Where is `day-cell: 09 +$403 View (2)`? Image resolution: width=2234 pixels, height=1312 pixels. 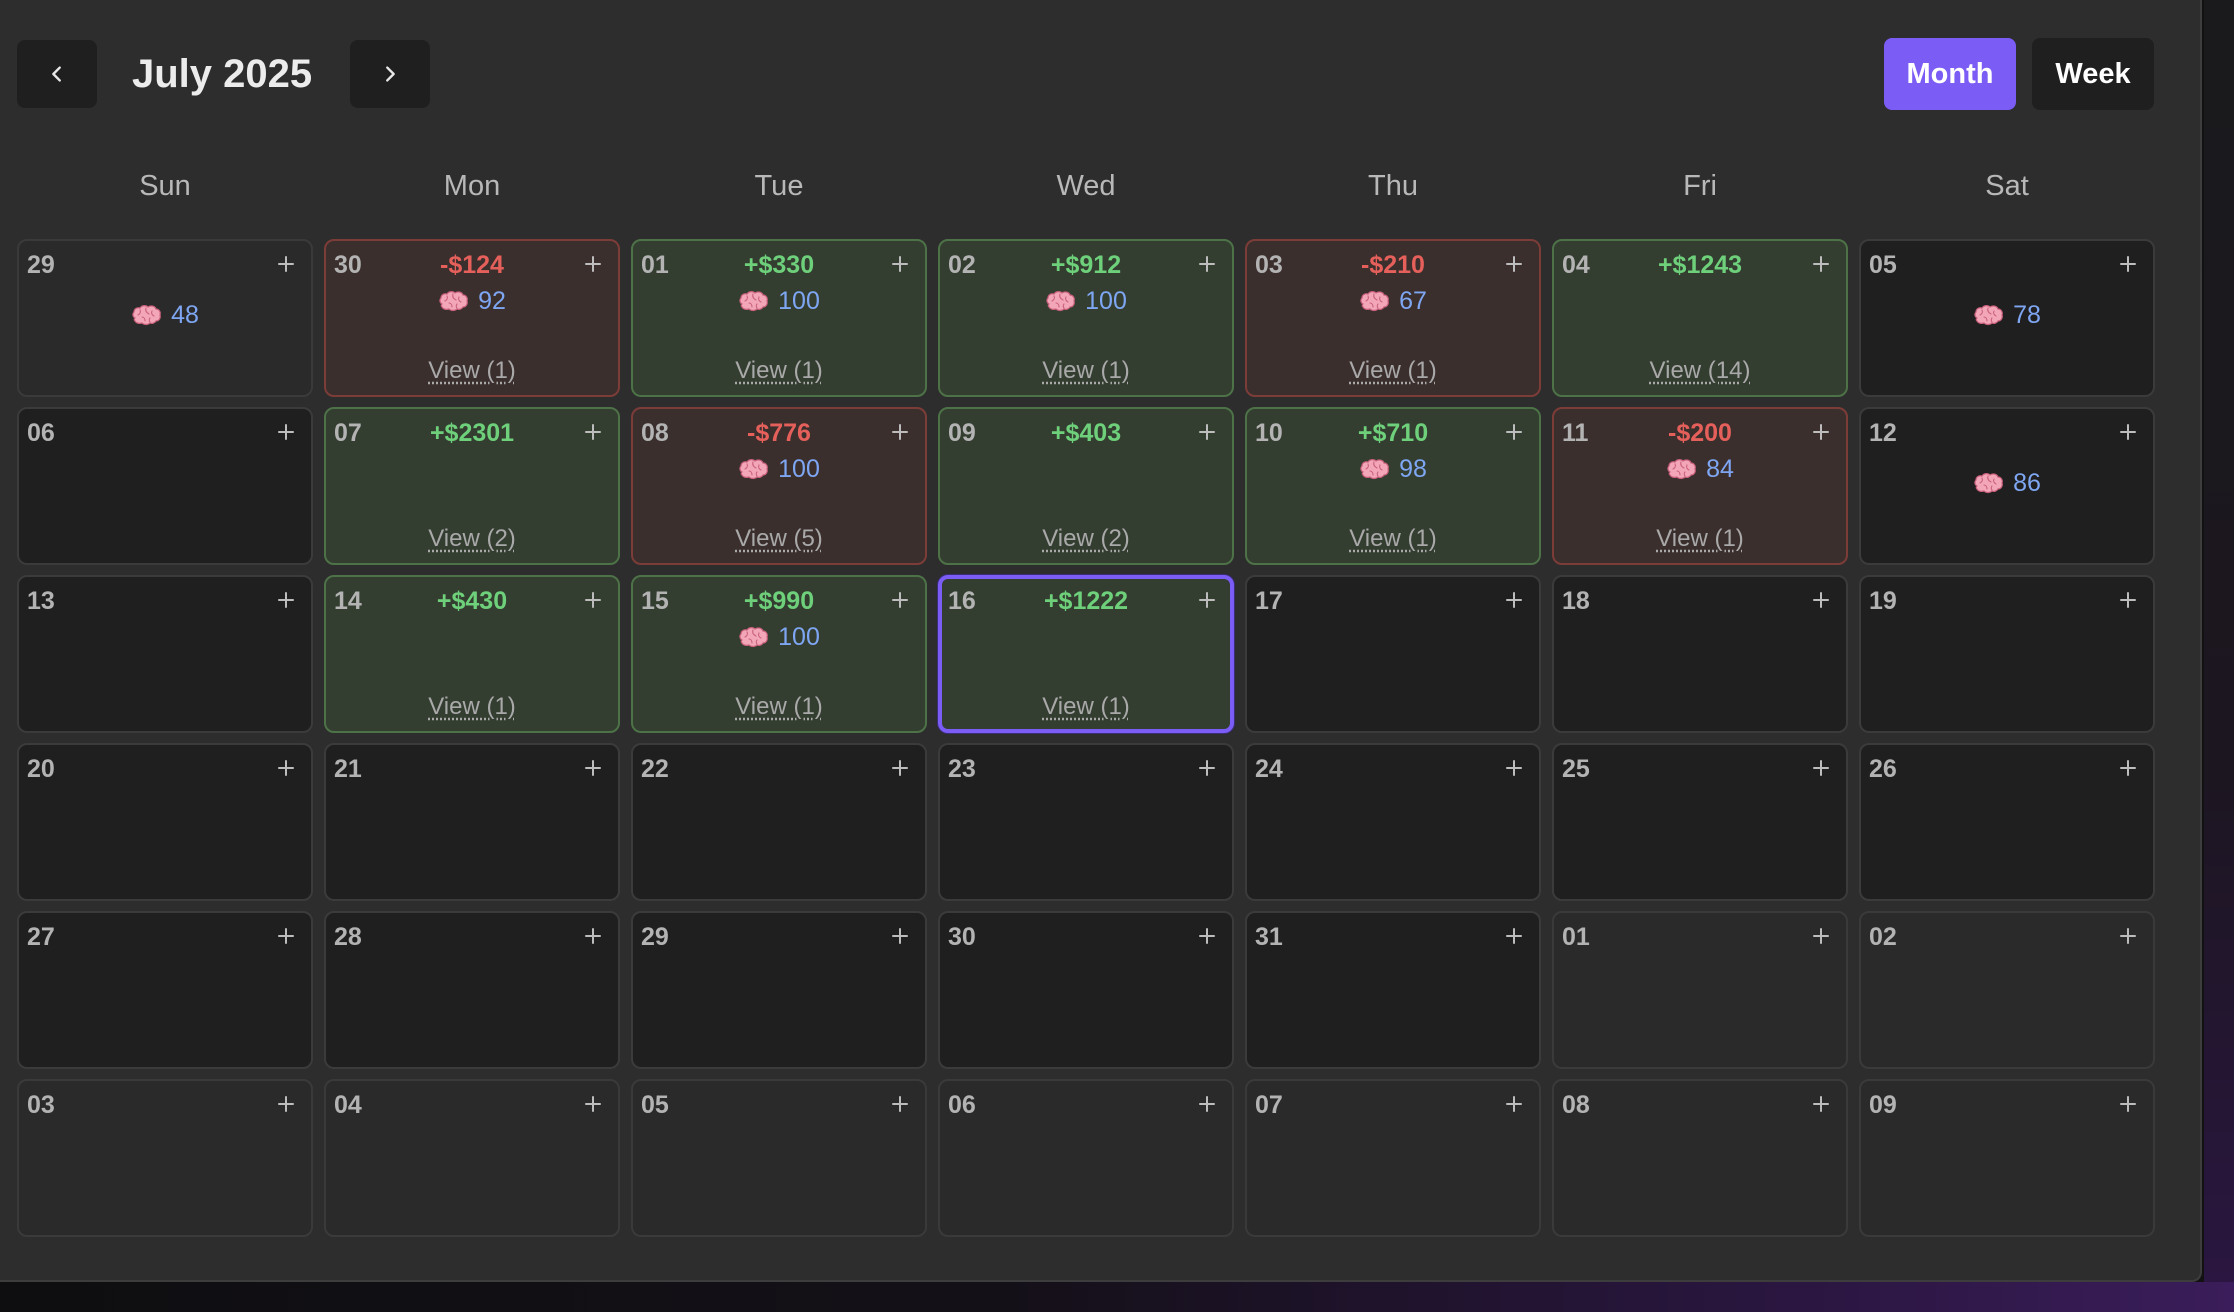
day-cell: 09 +$403 View (2) is located at coordinates (1086, 486).